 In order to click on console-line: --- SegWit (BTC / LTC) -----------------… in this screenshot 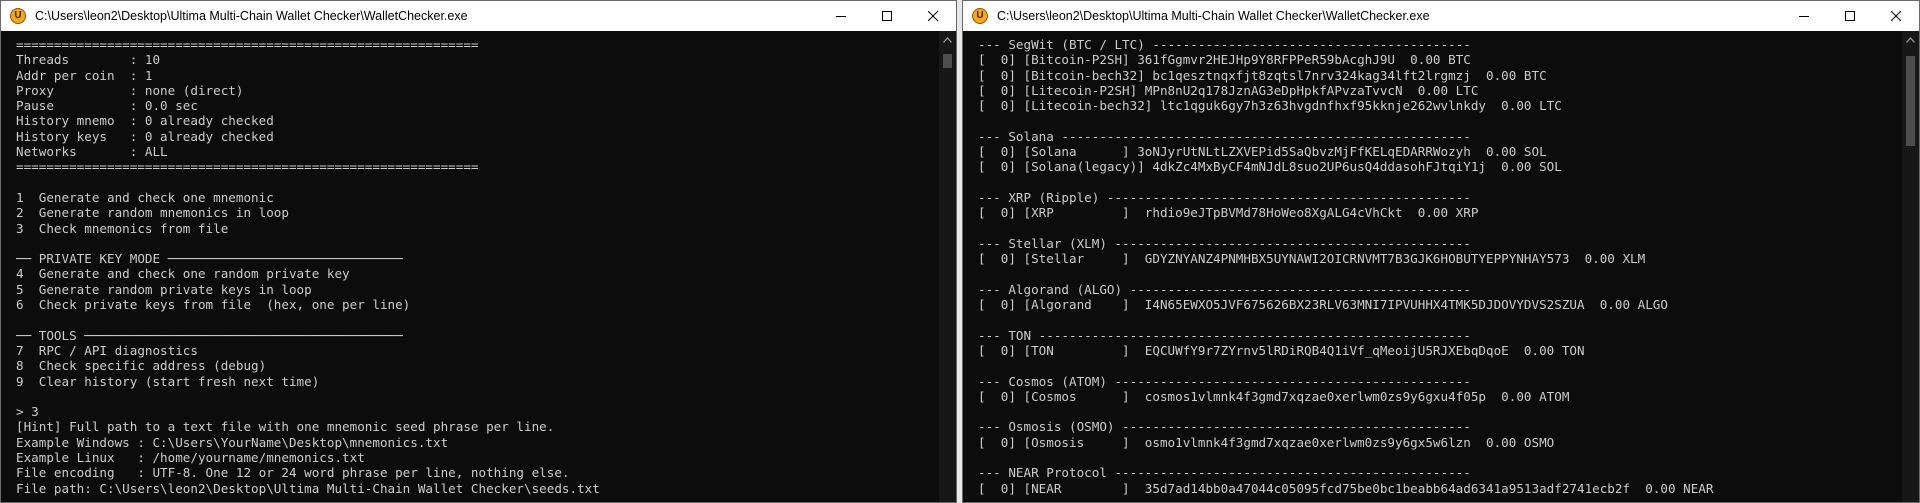, I will do `click(1224, 44)`.